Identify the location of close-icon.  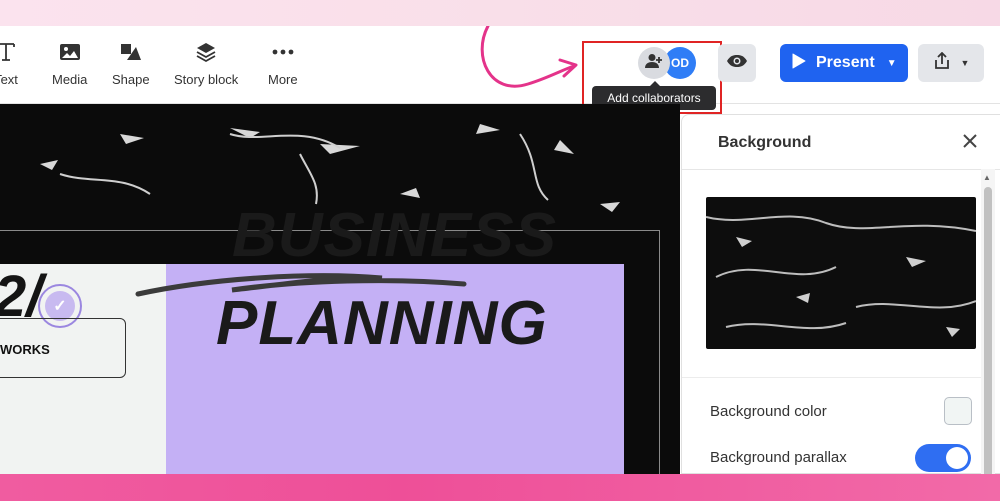
(970, 143).